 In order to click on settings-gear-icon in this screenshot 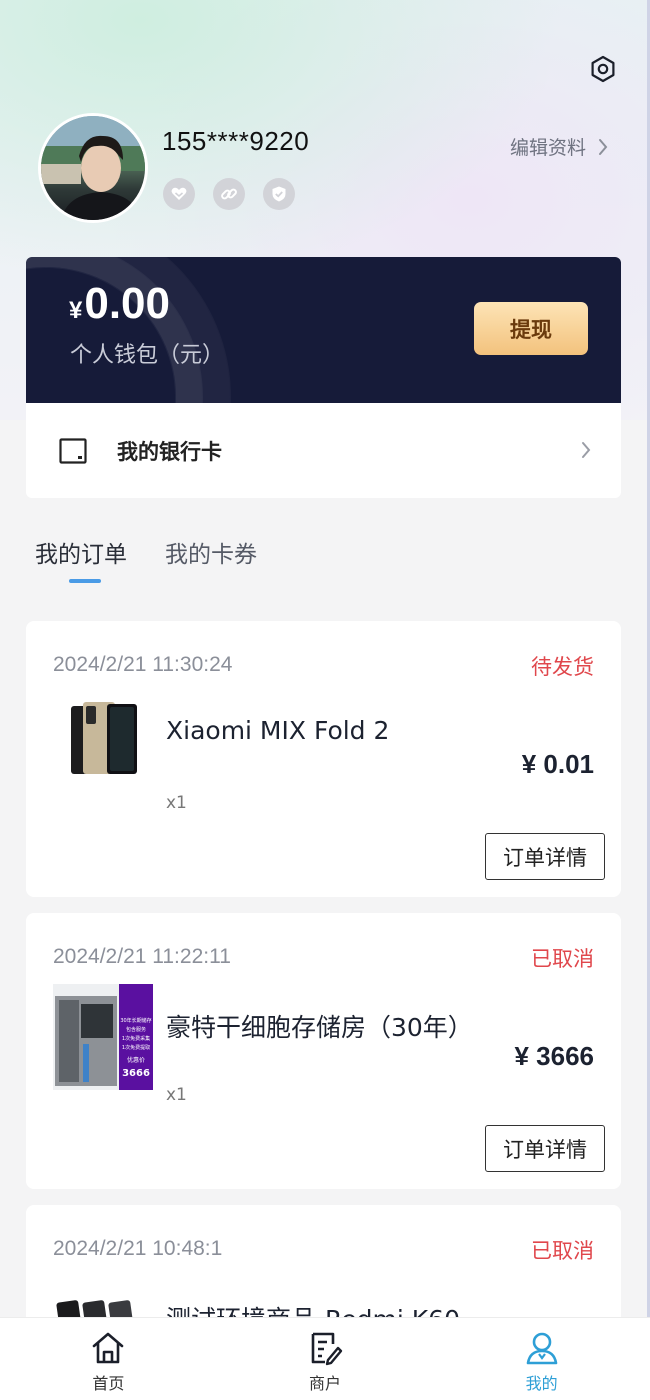, I will do `click(603, 69)`.